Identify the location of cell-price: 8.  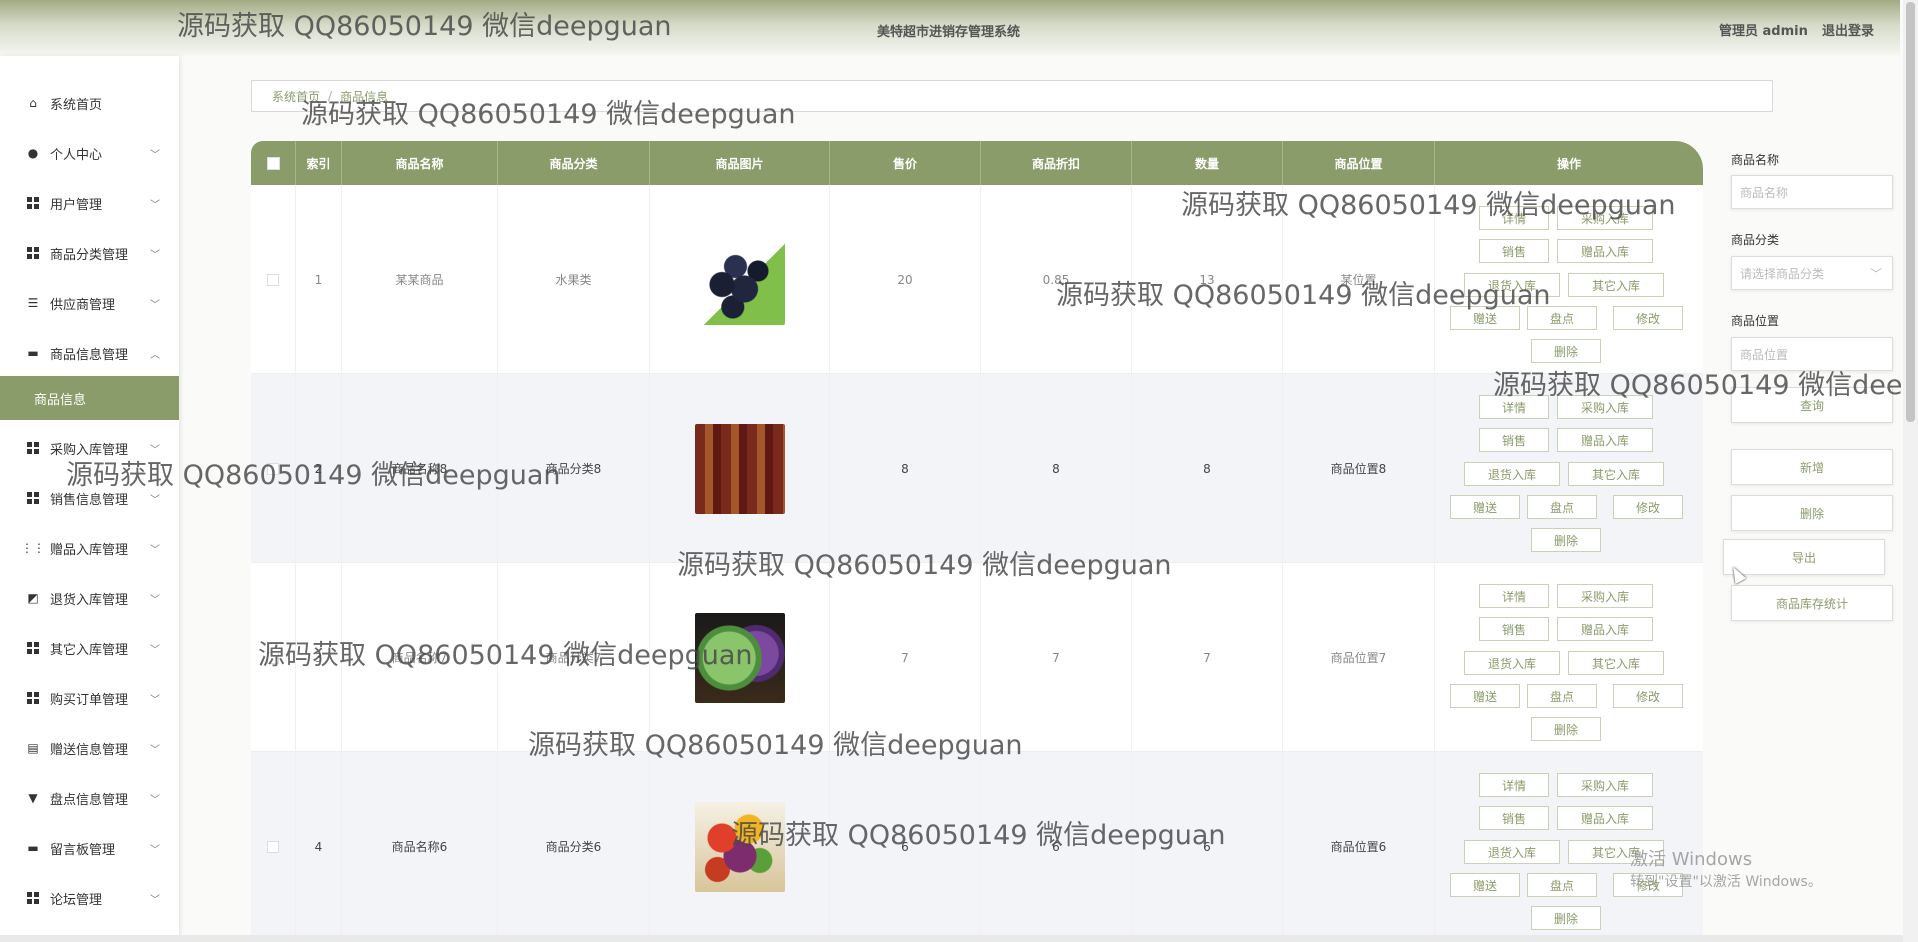
(905, 468).